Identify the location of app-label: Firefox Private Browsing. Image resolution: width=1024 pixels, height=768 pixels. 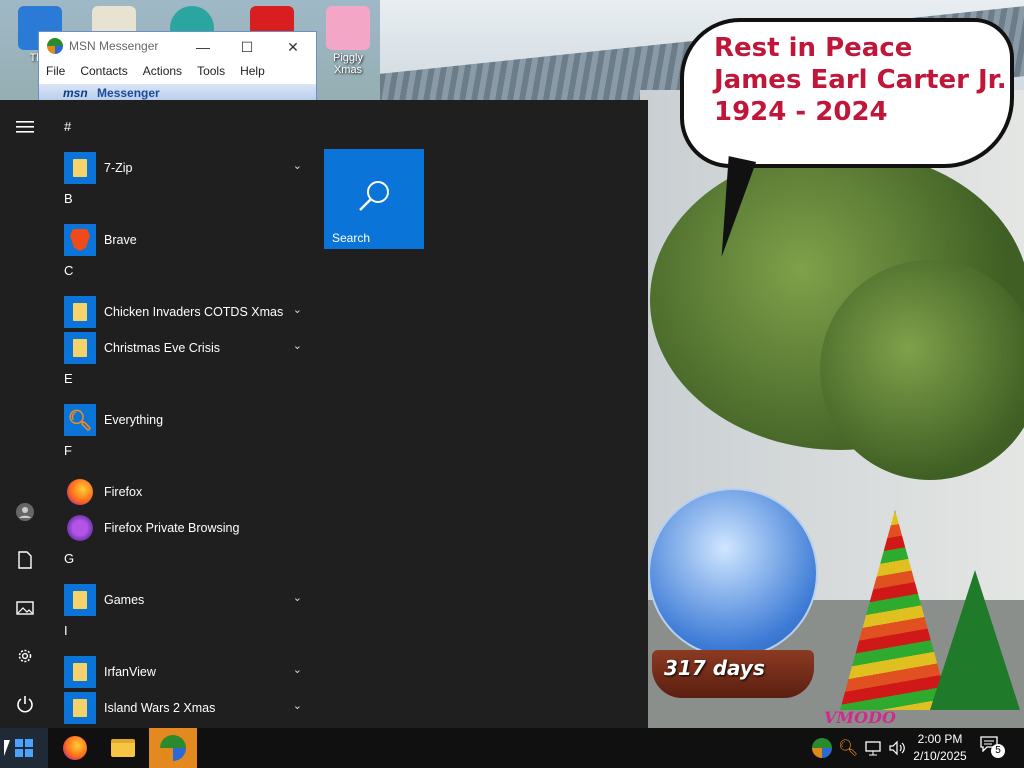
(172, 528).